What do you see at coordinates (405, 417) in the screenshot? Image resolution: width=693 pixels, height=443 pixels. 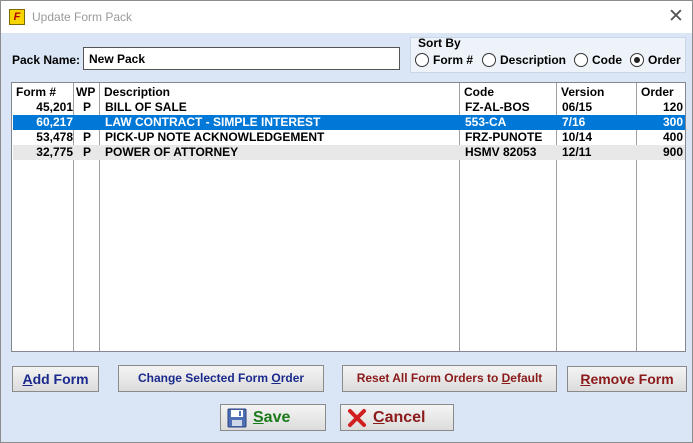 I see `button-label: ancel` at bounding box center [405, 417].